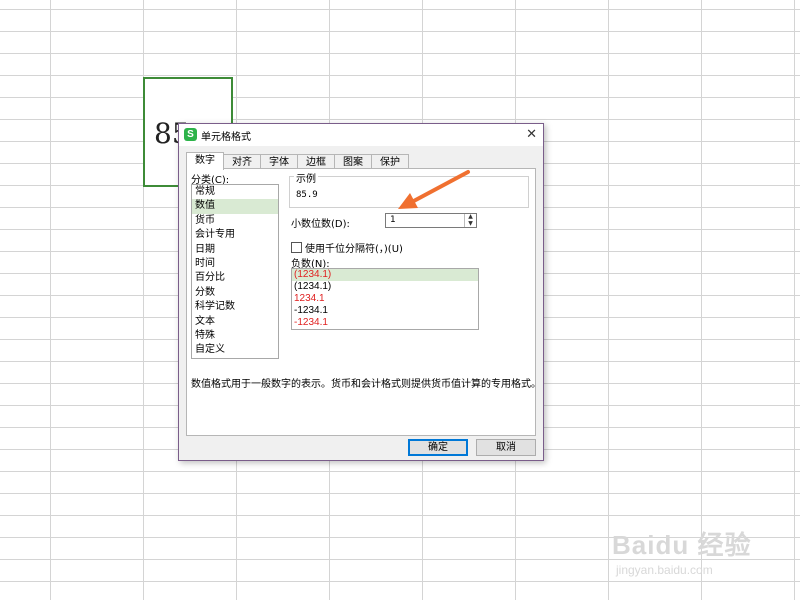 This screenshot has width=800, height=600. I want to click on wps-app-icon: S, so click(190, 134).